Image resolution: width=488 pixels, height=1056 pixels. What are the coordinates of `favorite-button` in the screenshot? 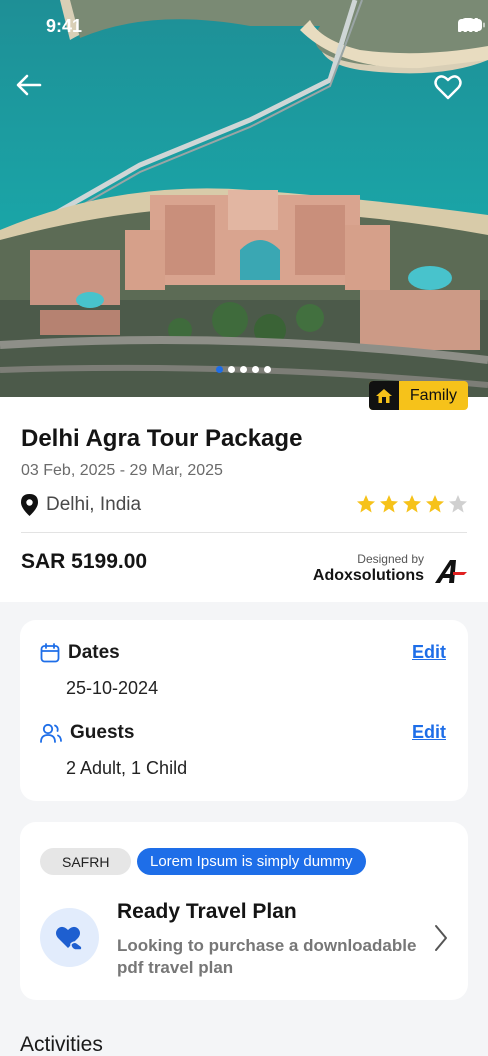 It's located at (451, 91).